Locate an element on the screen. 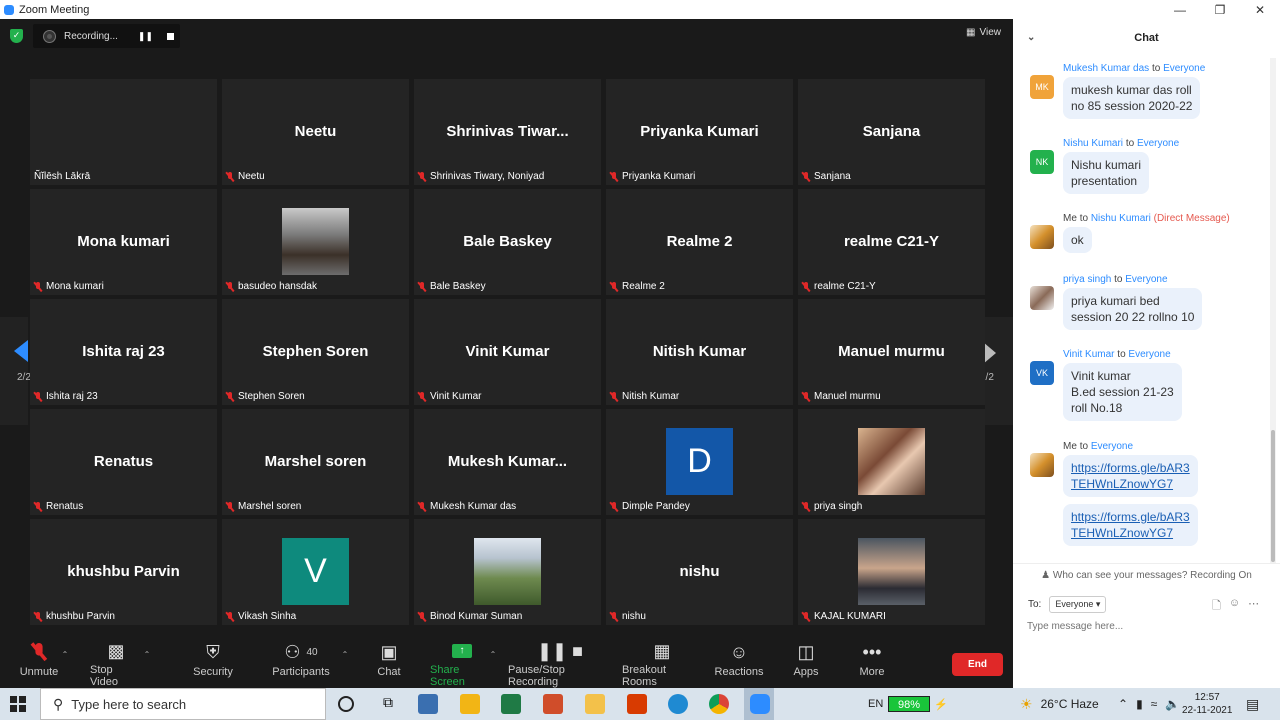  battery-tray-icon: ▮ is located at coordinates (1139, 704).